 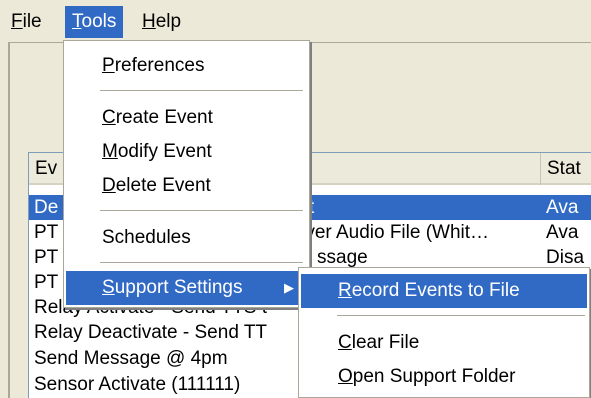 I want to click on menu-item-record-events: Record Events to File, so click(x=444, y=291).